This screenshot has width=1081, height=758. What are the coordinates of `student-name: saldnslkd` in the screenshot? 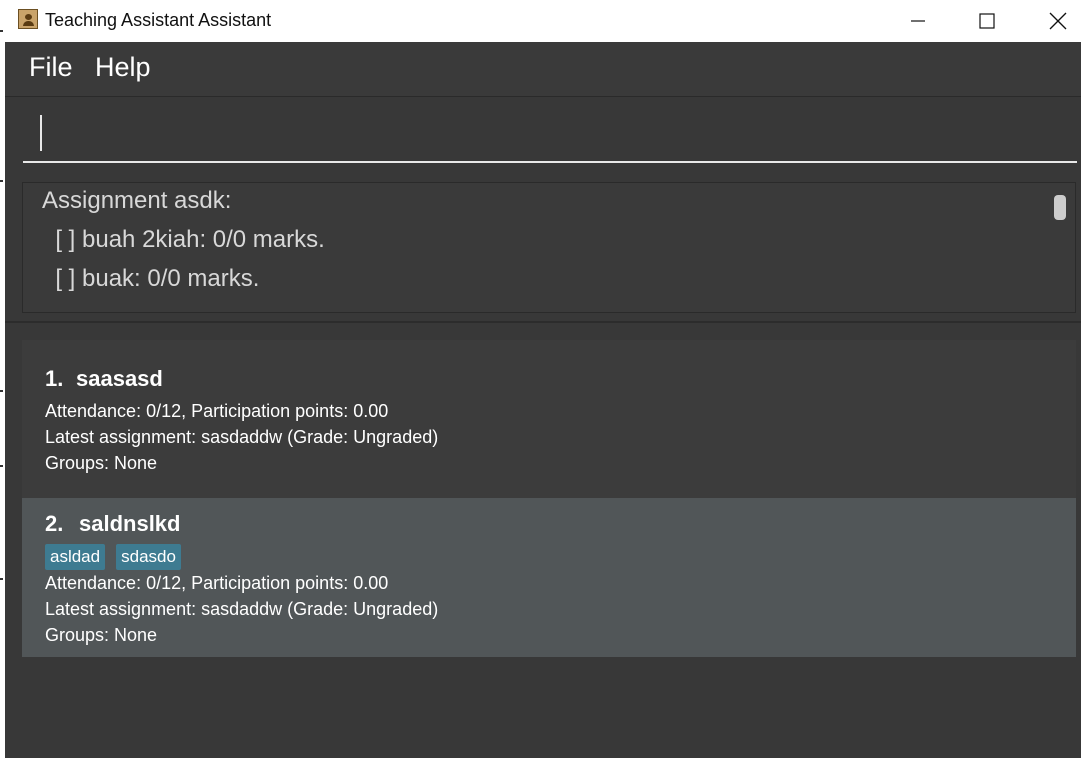 It's located at (130, 523).